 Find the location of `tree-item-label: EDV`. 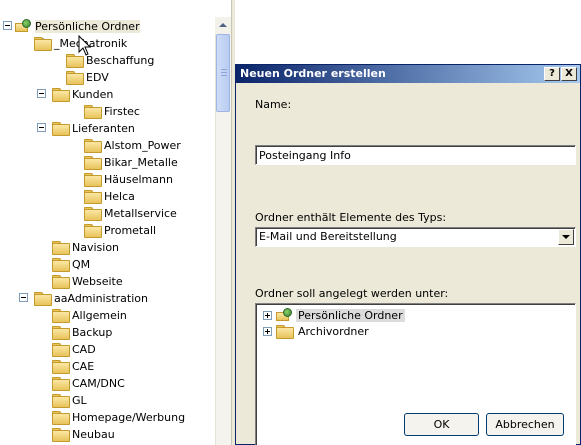

tree-item-label: EDV is located at coordinates (97, 77).